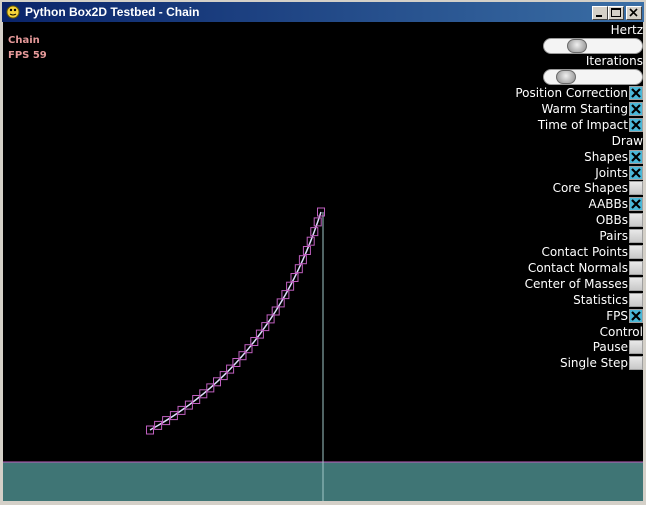  I want to click on option-joints: Joints, so click(619, 173).